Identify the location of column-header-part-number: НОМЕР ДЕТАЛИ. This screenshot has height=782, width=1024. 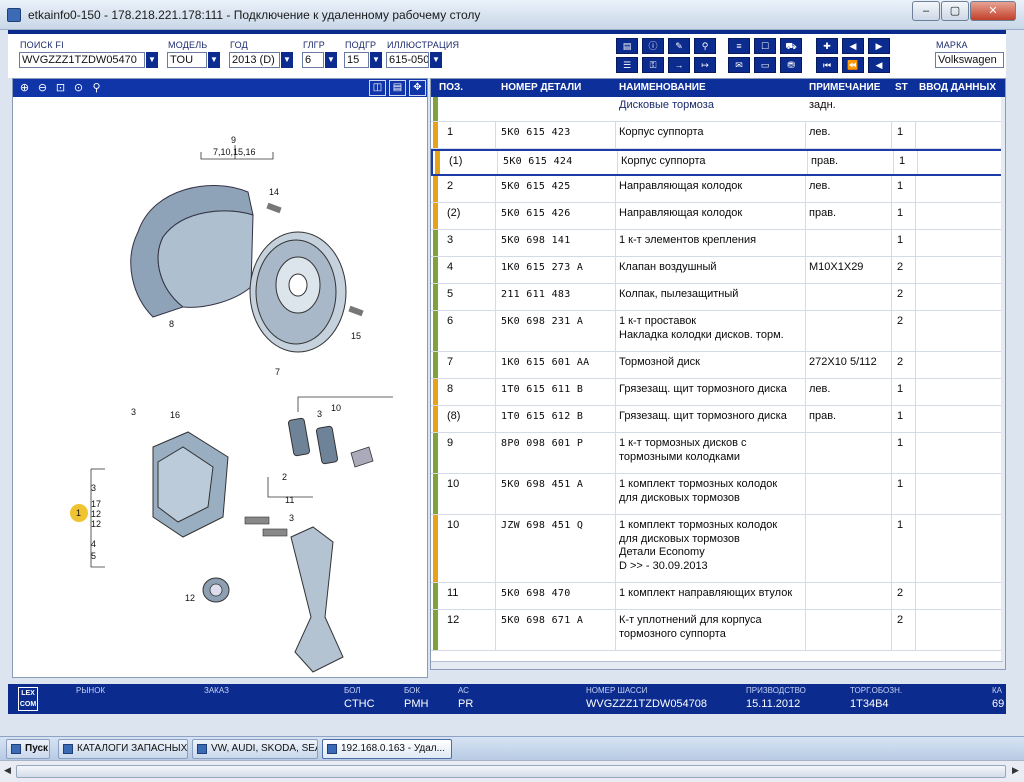
(541, 87).